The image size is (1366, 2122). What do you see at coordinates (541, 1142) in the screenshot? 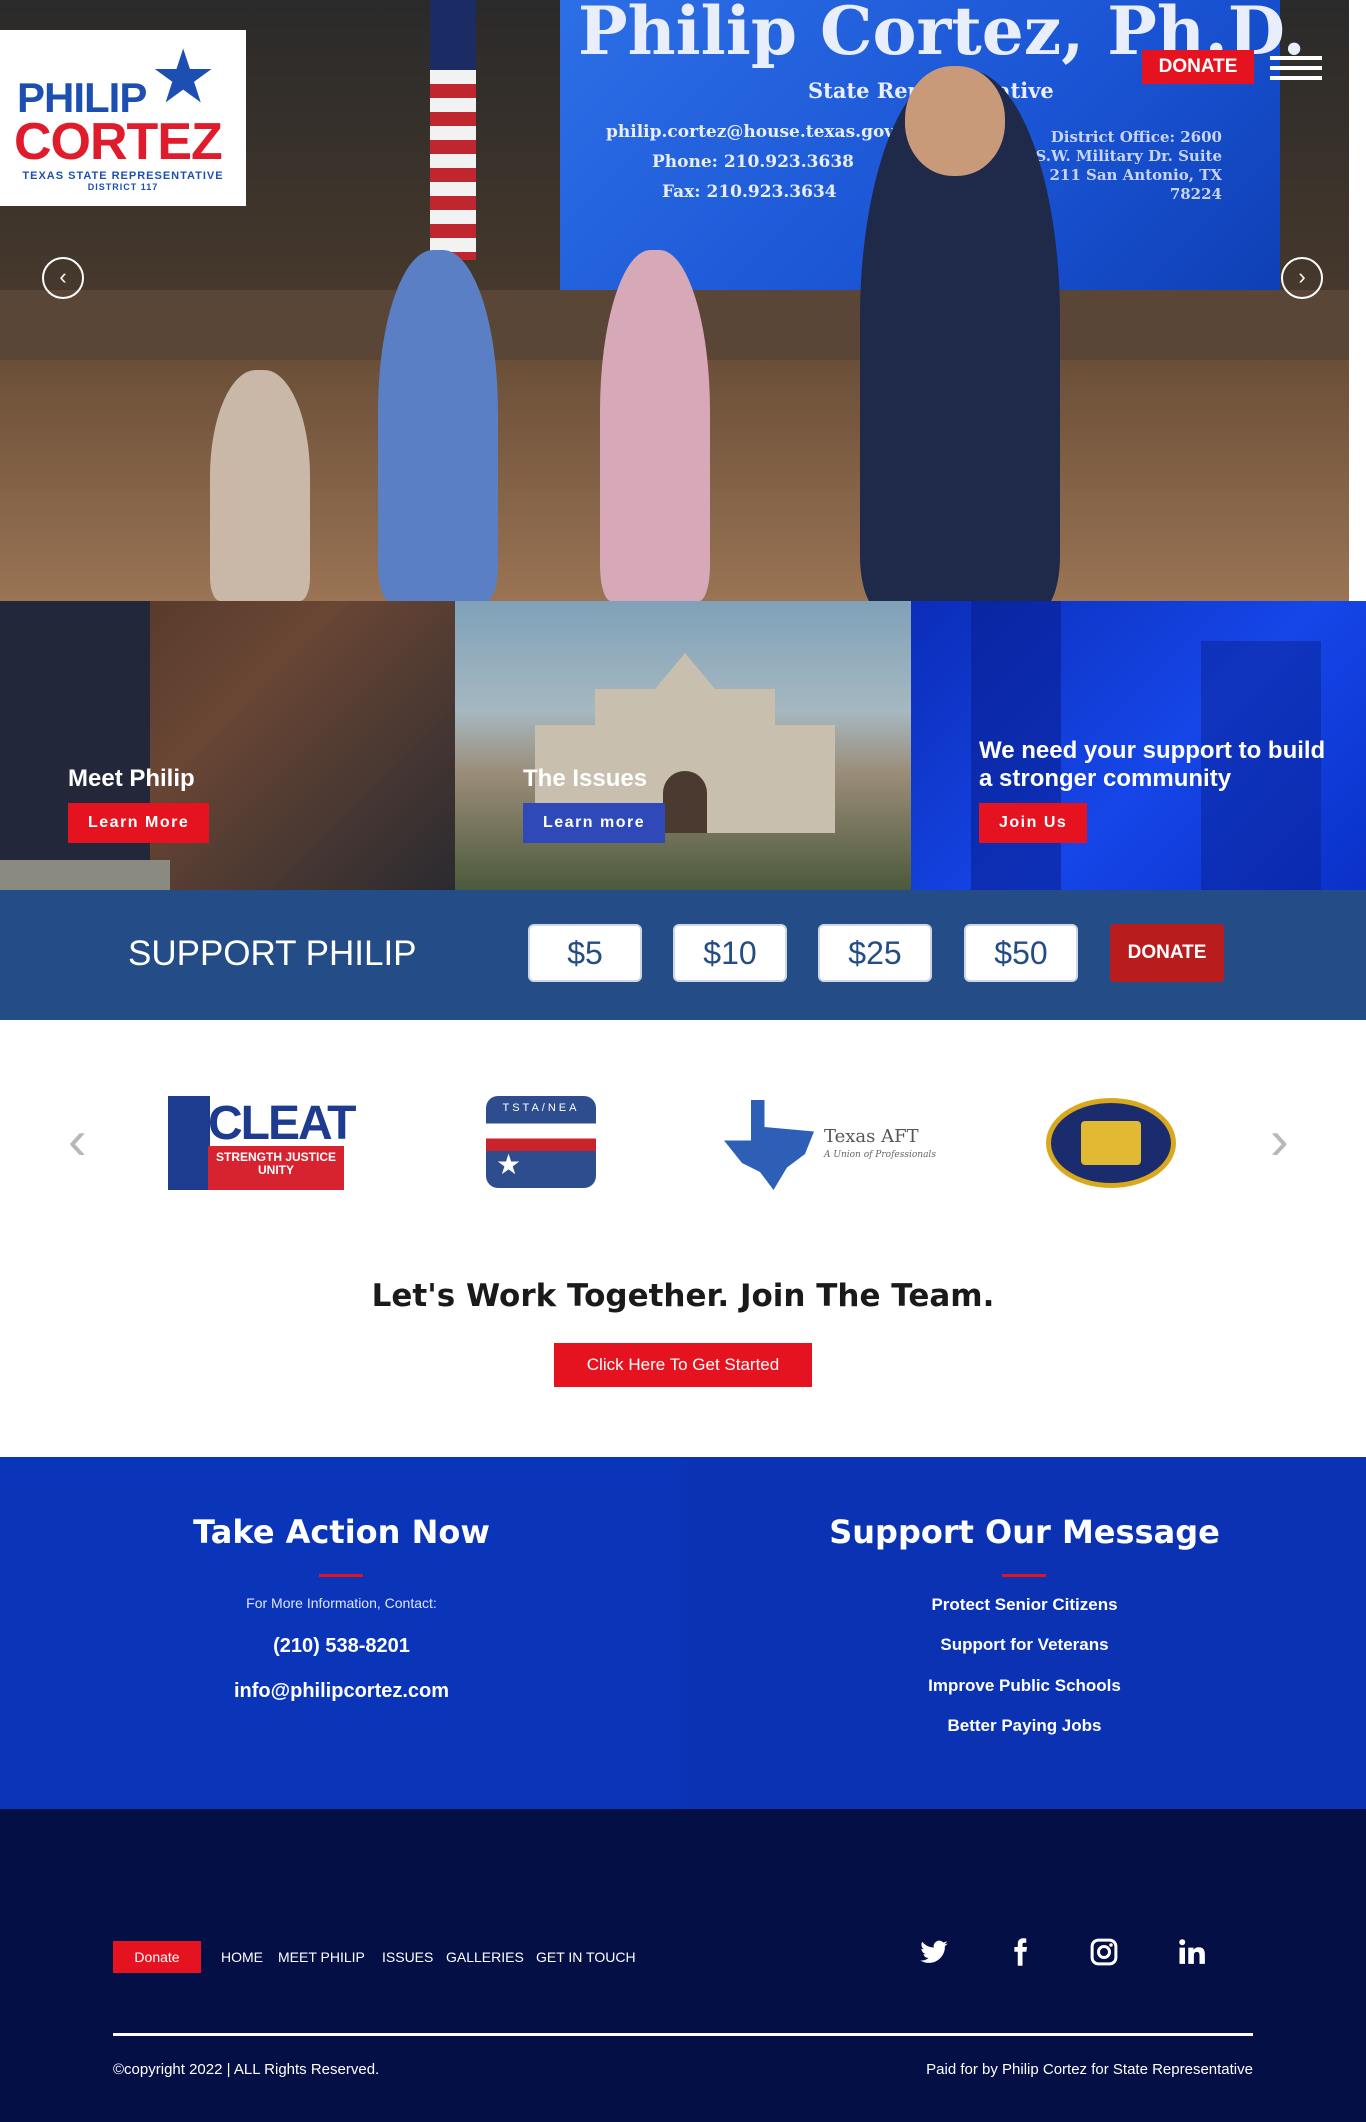
I see `tsta-nea-logo: TSTA/NEA ★` at bounding box center [541, 1142].